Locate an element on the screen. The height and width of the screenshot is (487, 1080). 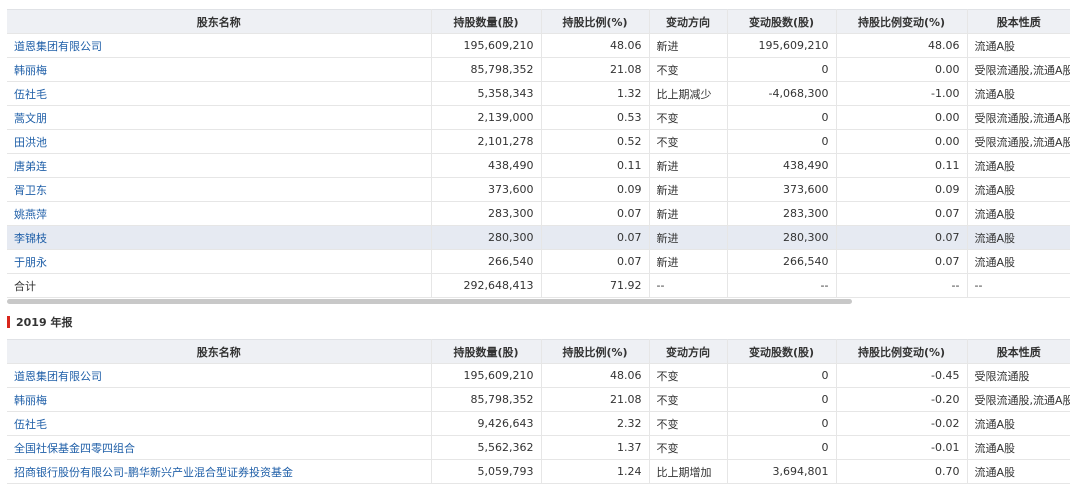
table-row: 姚燕萍 283,300 0.07 新进 283,300 0.07 流通A股 is located at coordinates (538, 213).